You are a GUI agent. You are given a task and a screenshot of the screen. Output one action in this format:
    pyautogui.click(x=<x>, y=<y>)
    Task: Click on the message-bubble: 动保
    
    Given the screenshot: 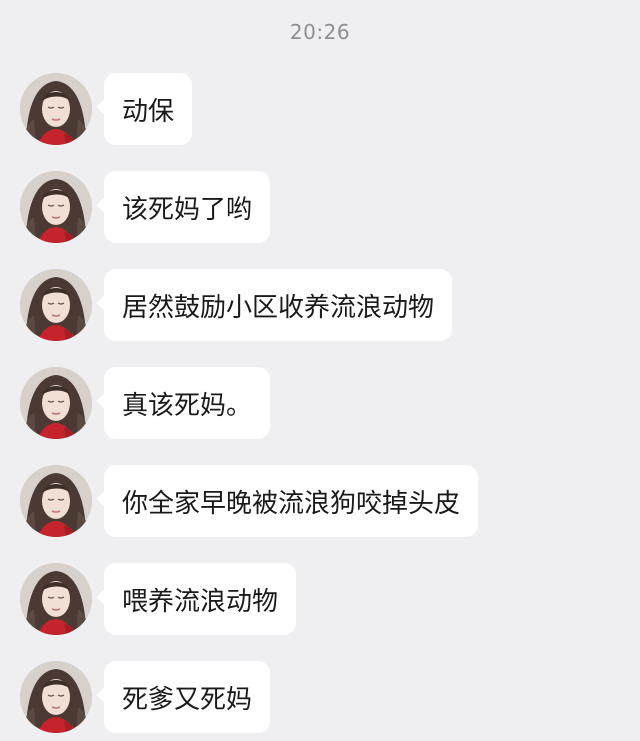 What is the action you would take?
    pyautogui.click(x=144, y=109)
    